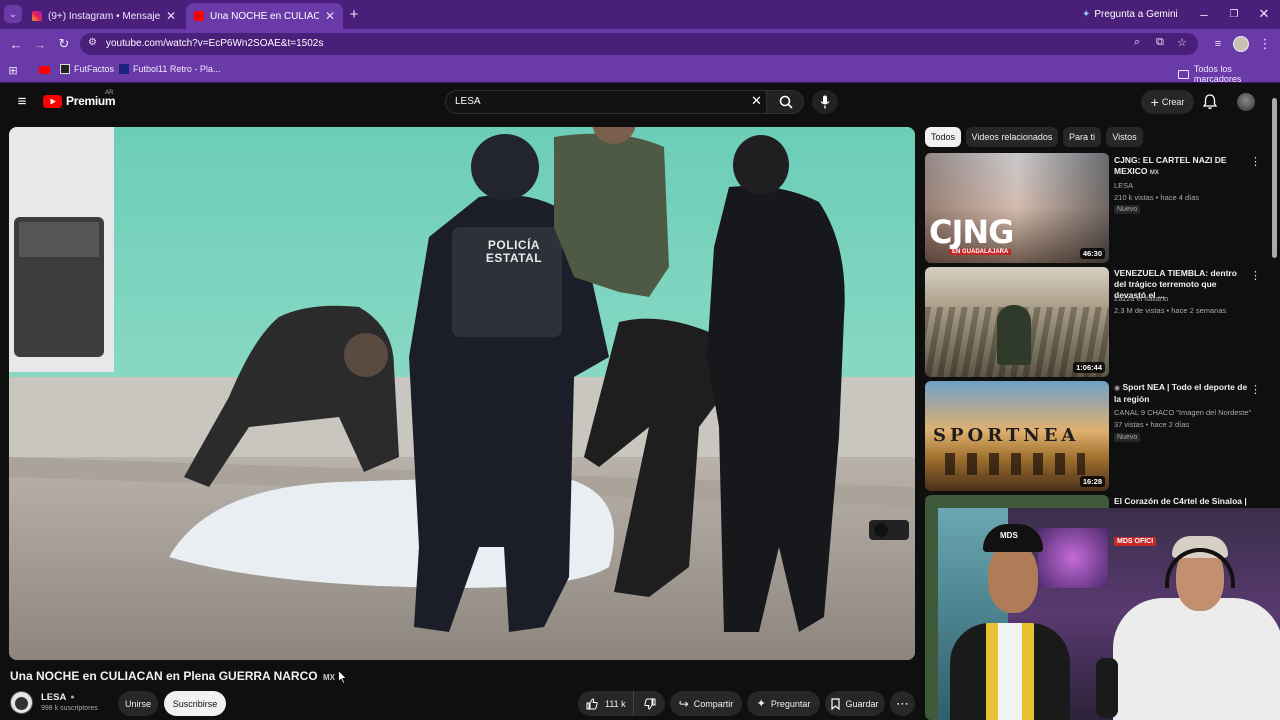 Image resolution: width=1280 pixels, height=720 pixels. What do you see at coordinates (1264, 14) in the screenshot?
I see `close-window-button: ✕` at bounding box center [1264, 14].